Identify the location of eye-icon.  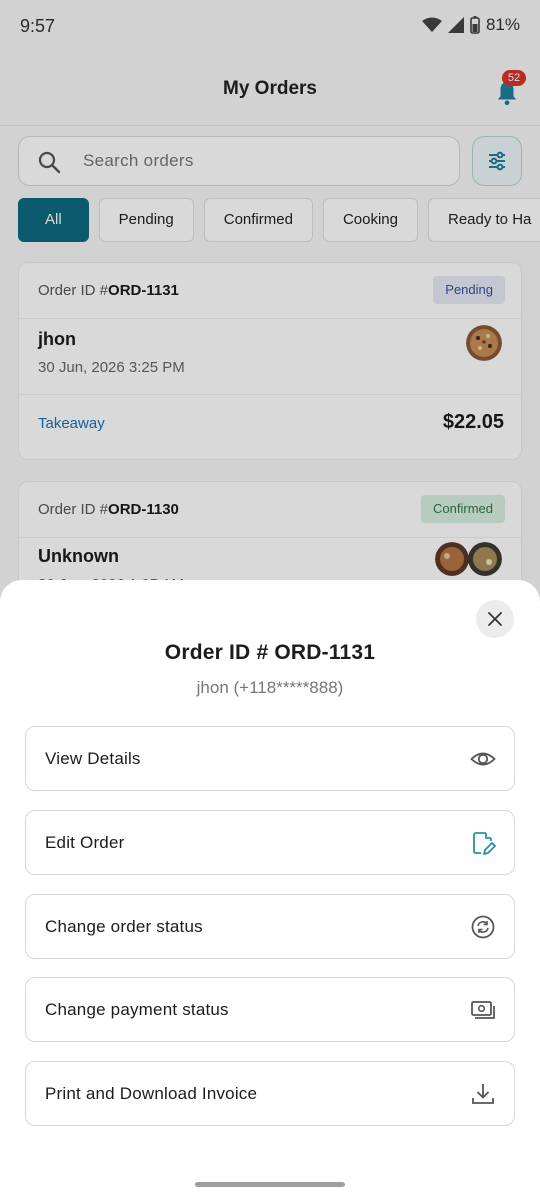
(483, 759).